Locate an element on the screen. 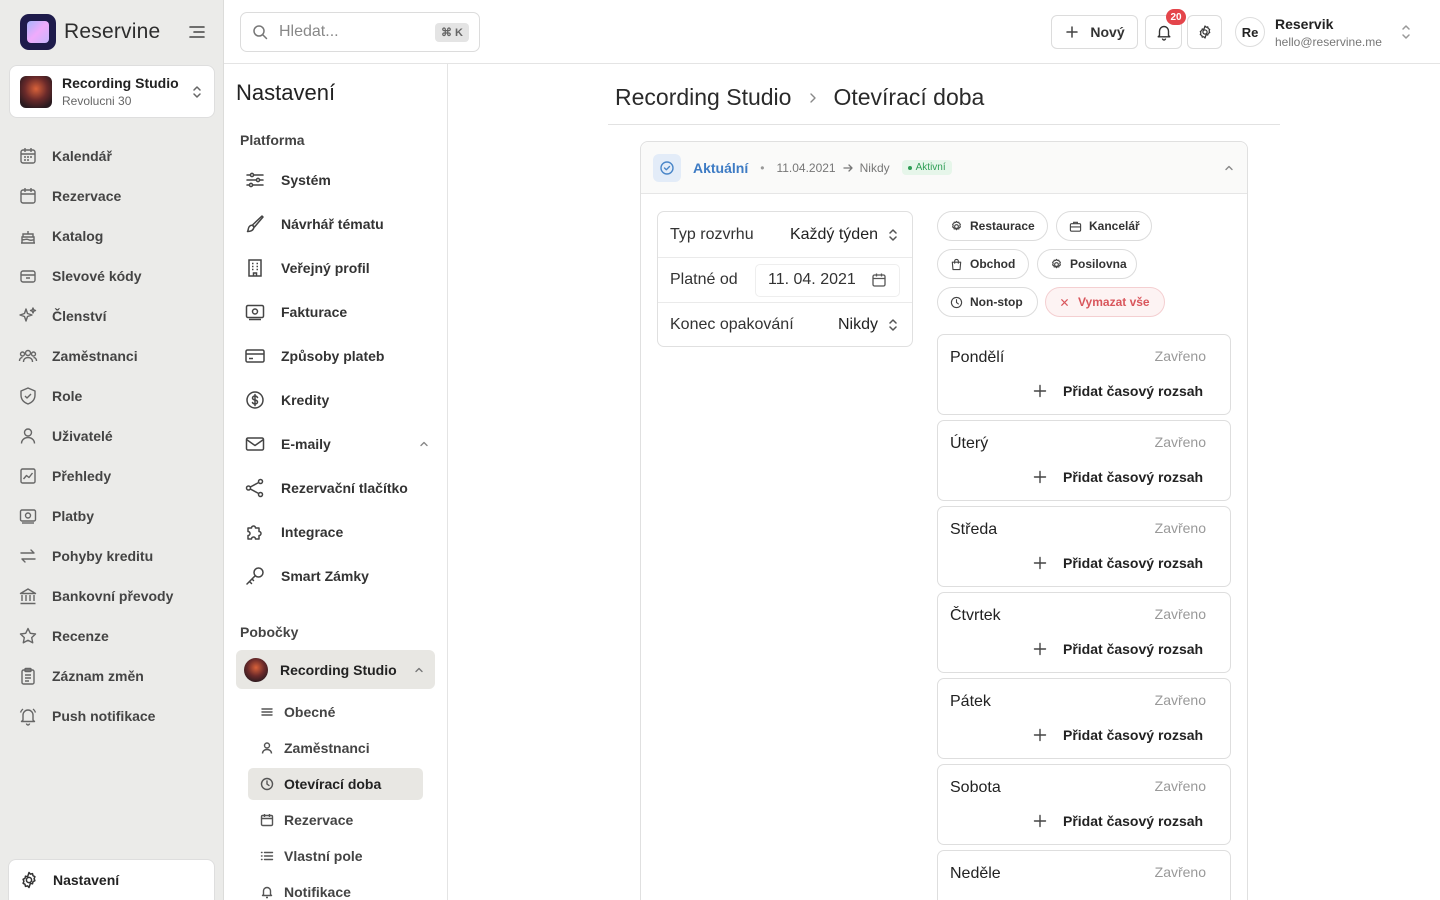 The width and height of the screenshot is (1440, 900). preset-nonstop-button: Non-stop is located at coordinates (987, 302).